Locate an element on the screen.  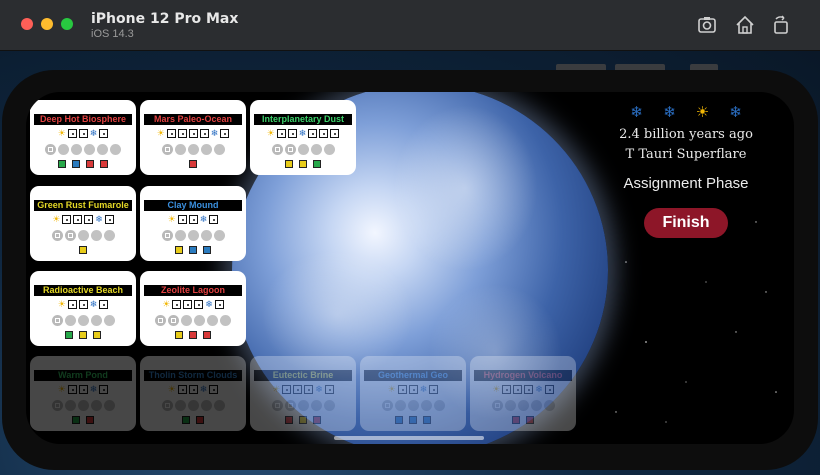
screenshot-icon is located at coordinates (707, 25).